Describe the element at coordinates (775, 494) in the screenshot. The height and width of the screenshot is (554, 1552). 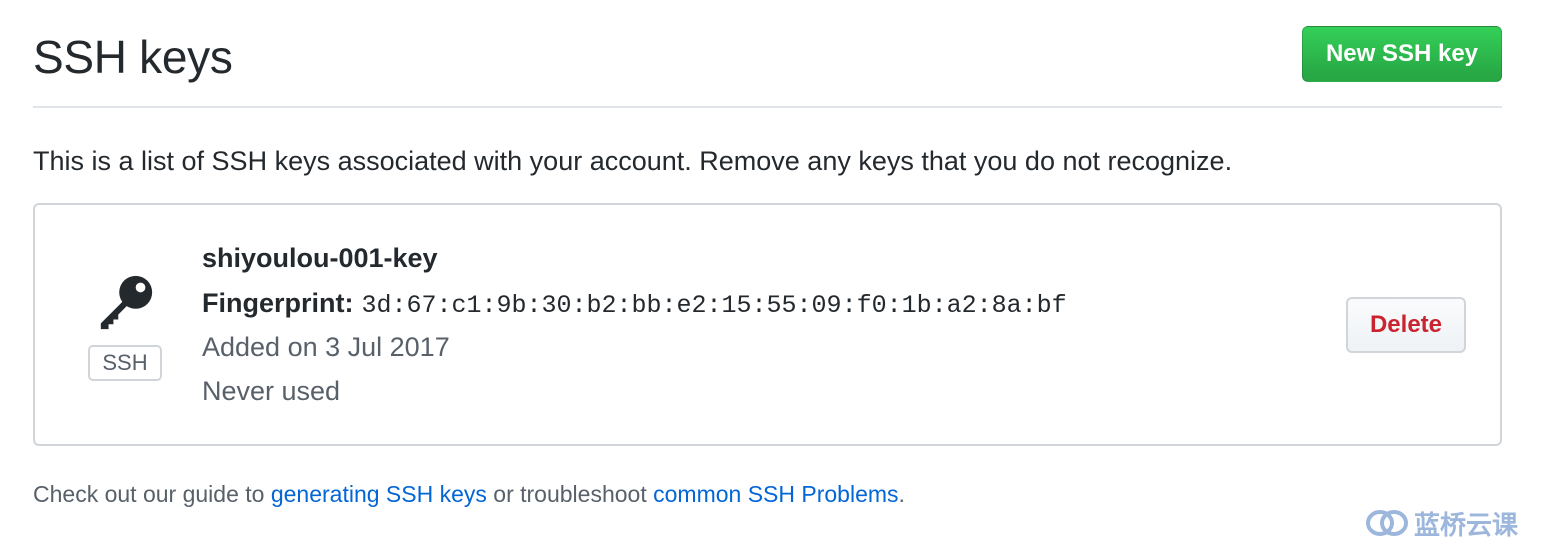
I see `common-ssh-problems-link: common SSH Problems` at that location.